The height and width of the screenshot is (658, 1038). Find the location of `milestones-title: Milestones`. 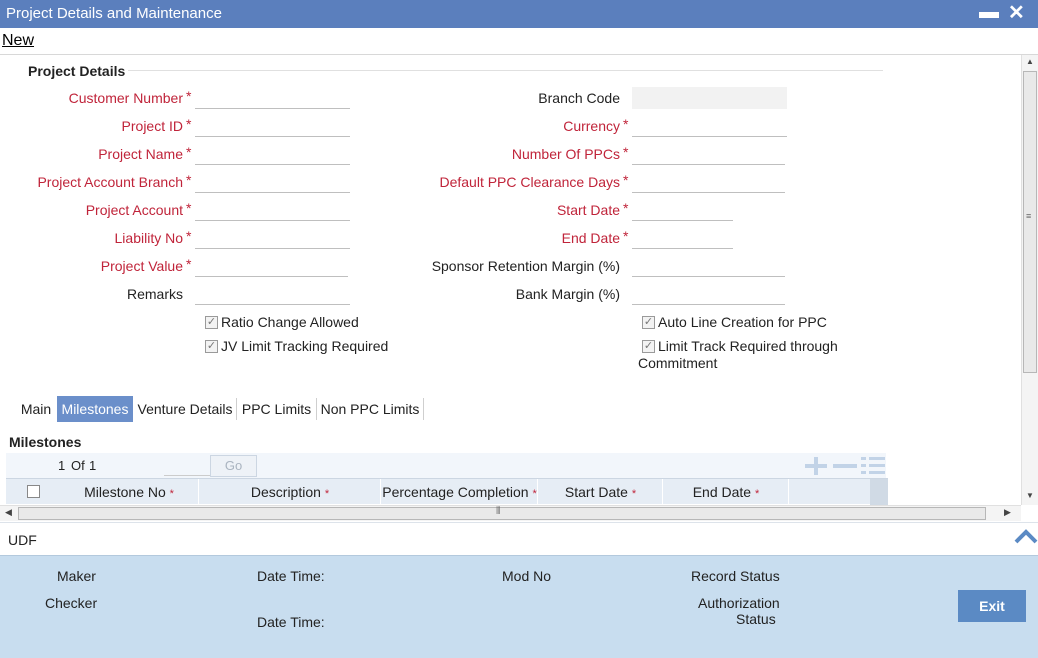

milestones-title: Milestones is located at coordinates (45, 442).